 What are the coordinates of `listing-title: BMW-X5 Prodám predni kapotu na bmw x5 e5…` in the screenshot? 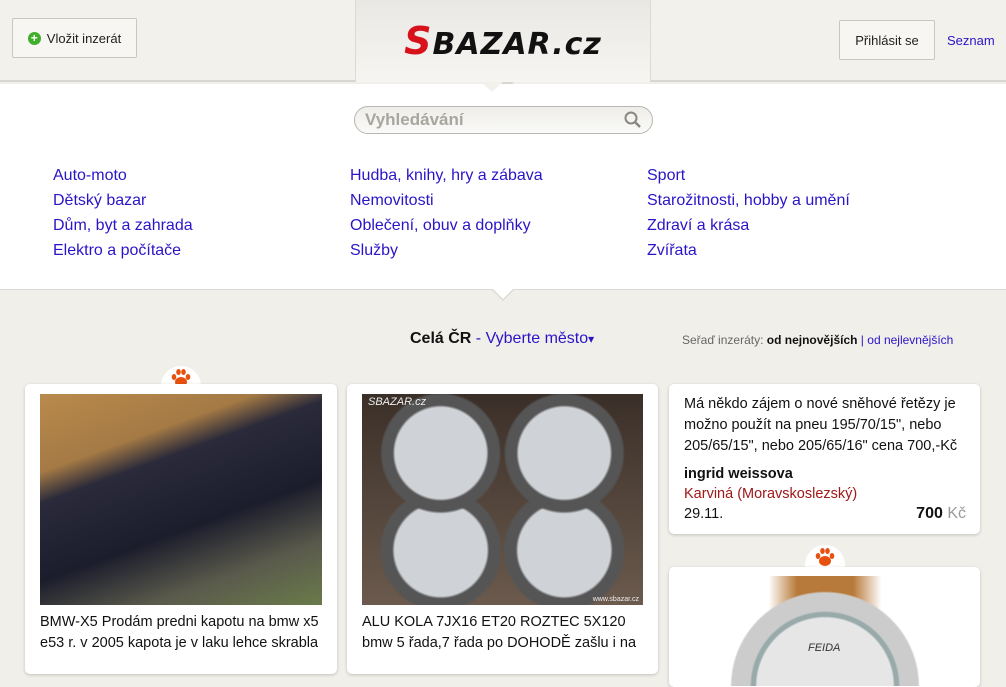 It's located at (182, 633).